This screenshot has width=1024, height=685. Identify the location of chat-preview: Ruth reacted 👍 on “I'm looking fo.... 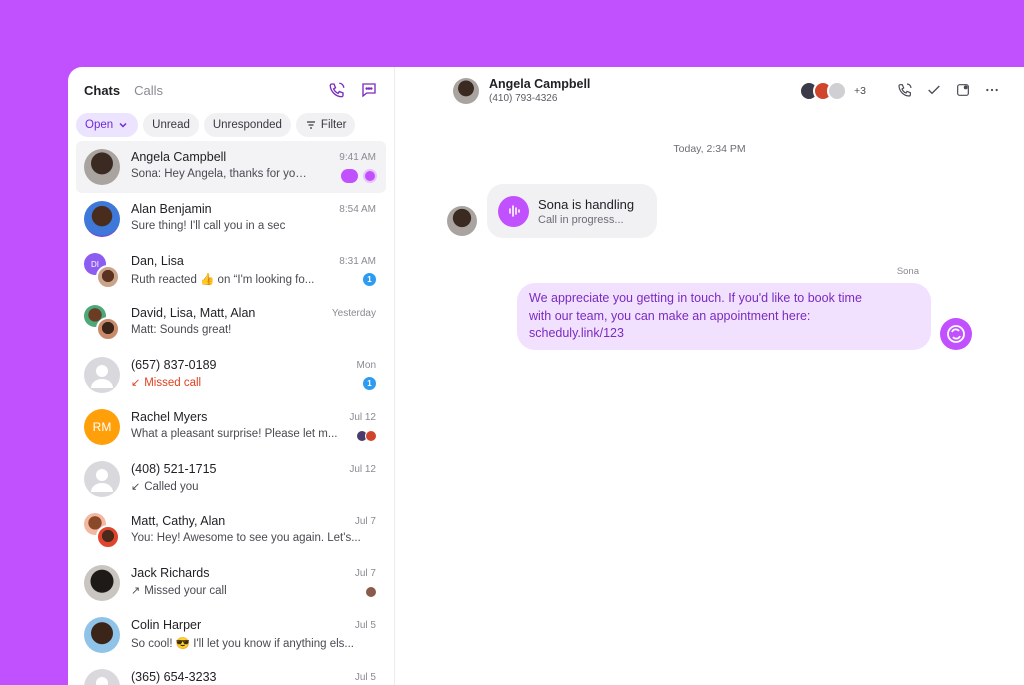
(223, 280).